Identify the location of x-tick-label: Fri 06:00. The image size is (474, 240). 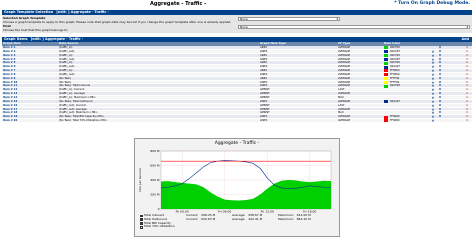
(224, 212).